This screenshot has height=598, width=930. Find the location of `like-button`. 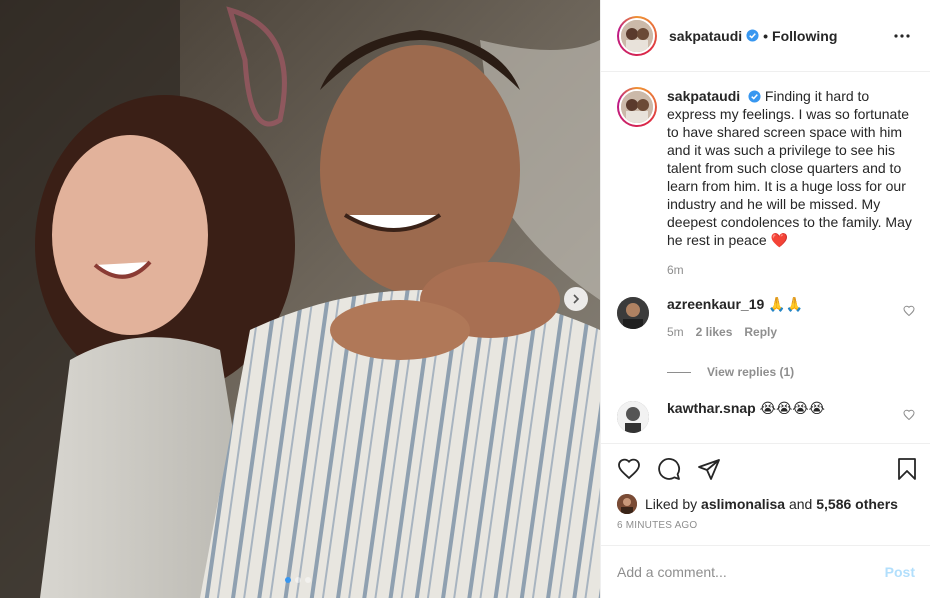

like-button is located at coordinates (629, 469).